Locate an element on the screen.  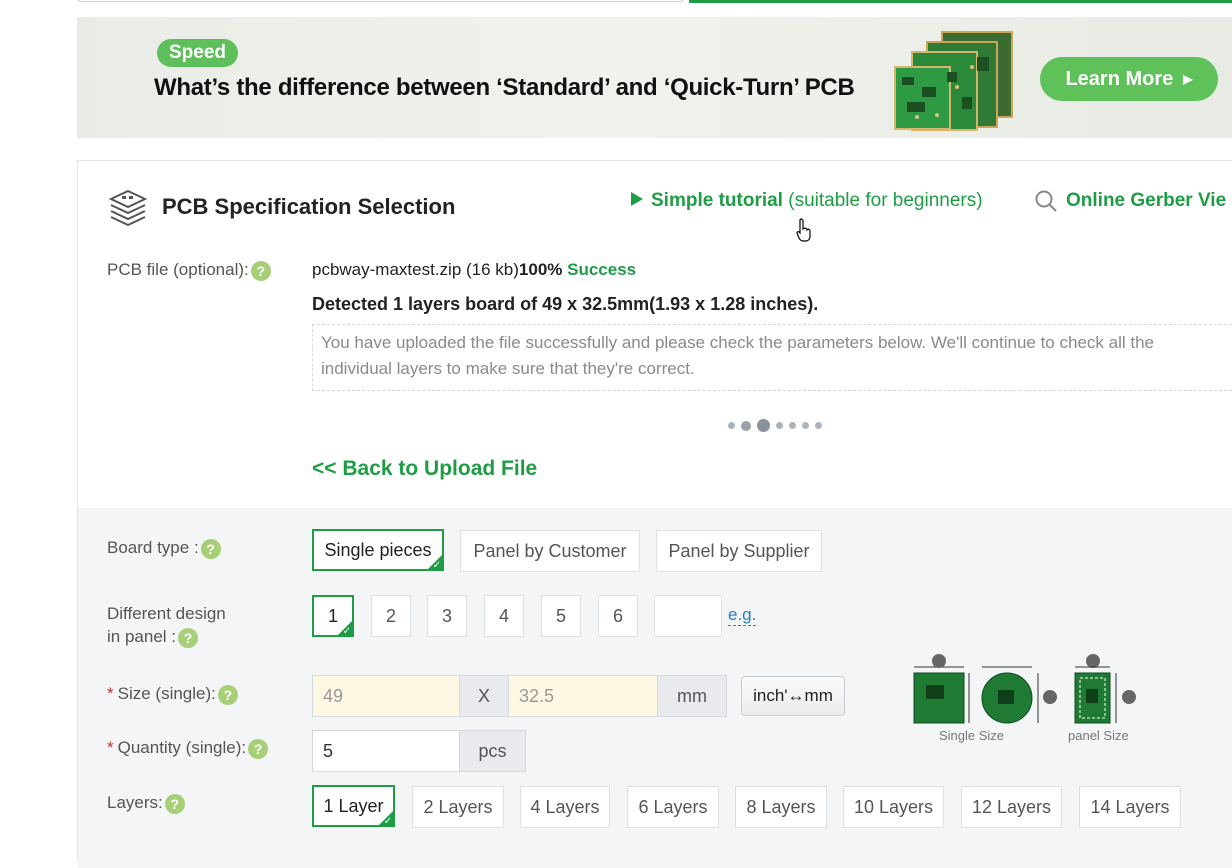
design-option-2: 2 is located at coordinates (391, 616).